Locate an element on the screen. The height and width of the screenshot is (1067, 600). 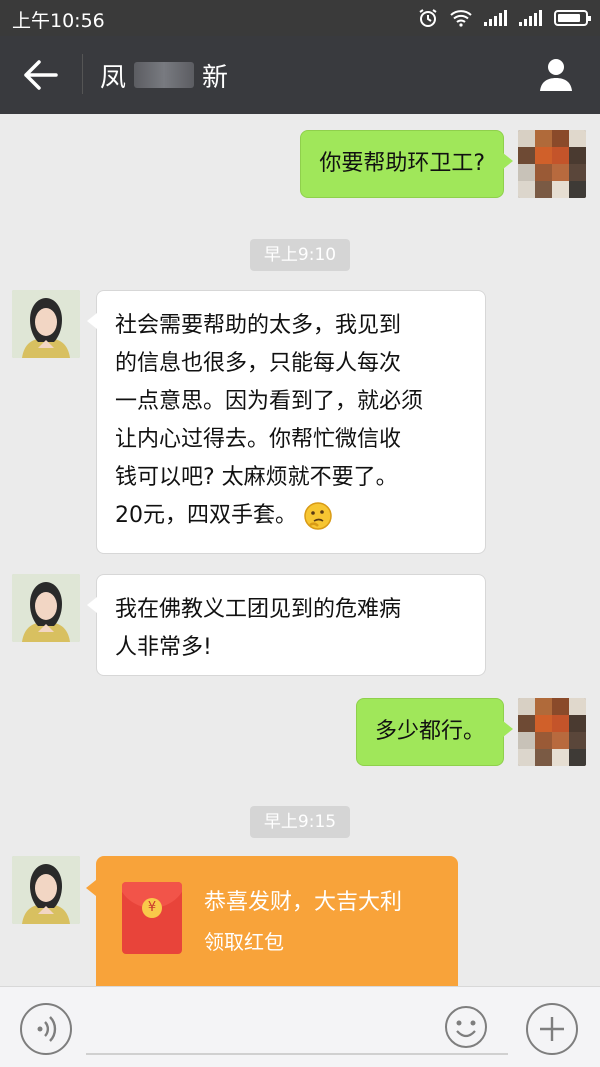
my-message-bubble: 你要帮助环卫工? is located at coordinates (406, 164).